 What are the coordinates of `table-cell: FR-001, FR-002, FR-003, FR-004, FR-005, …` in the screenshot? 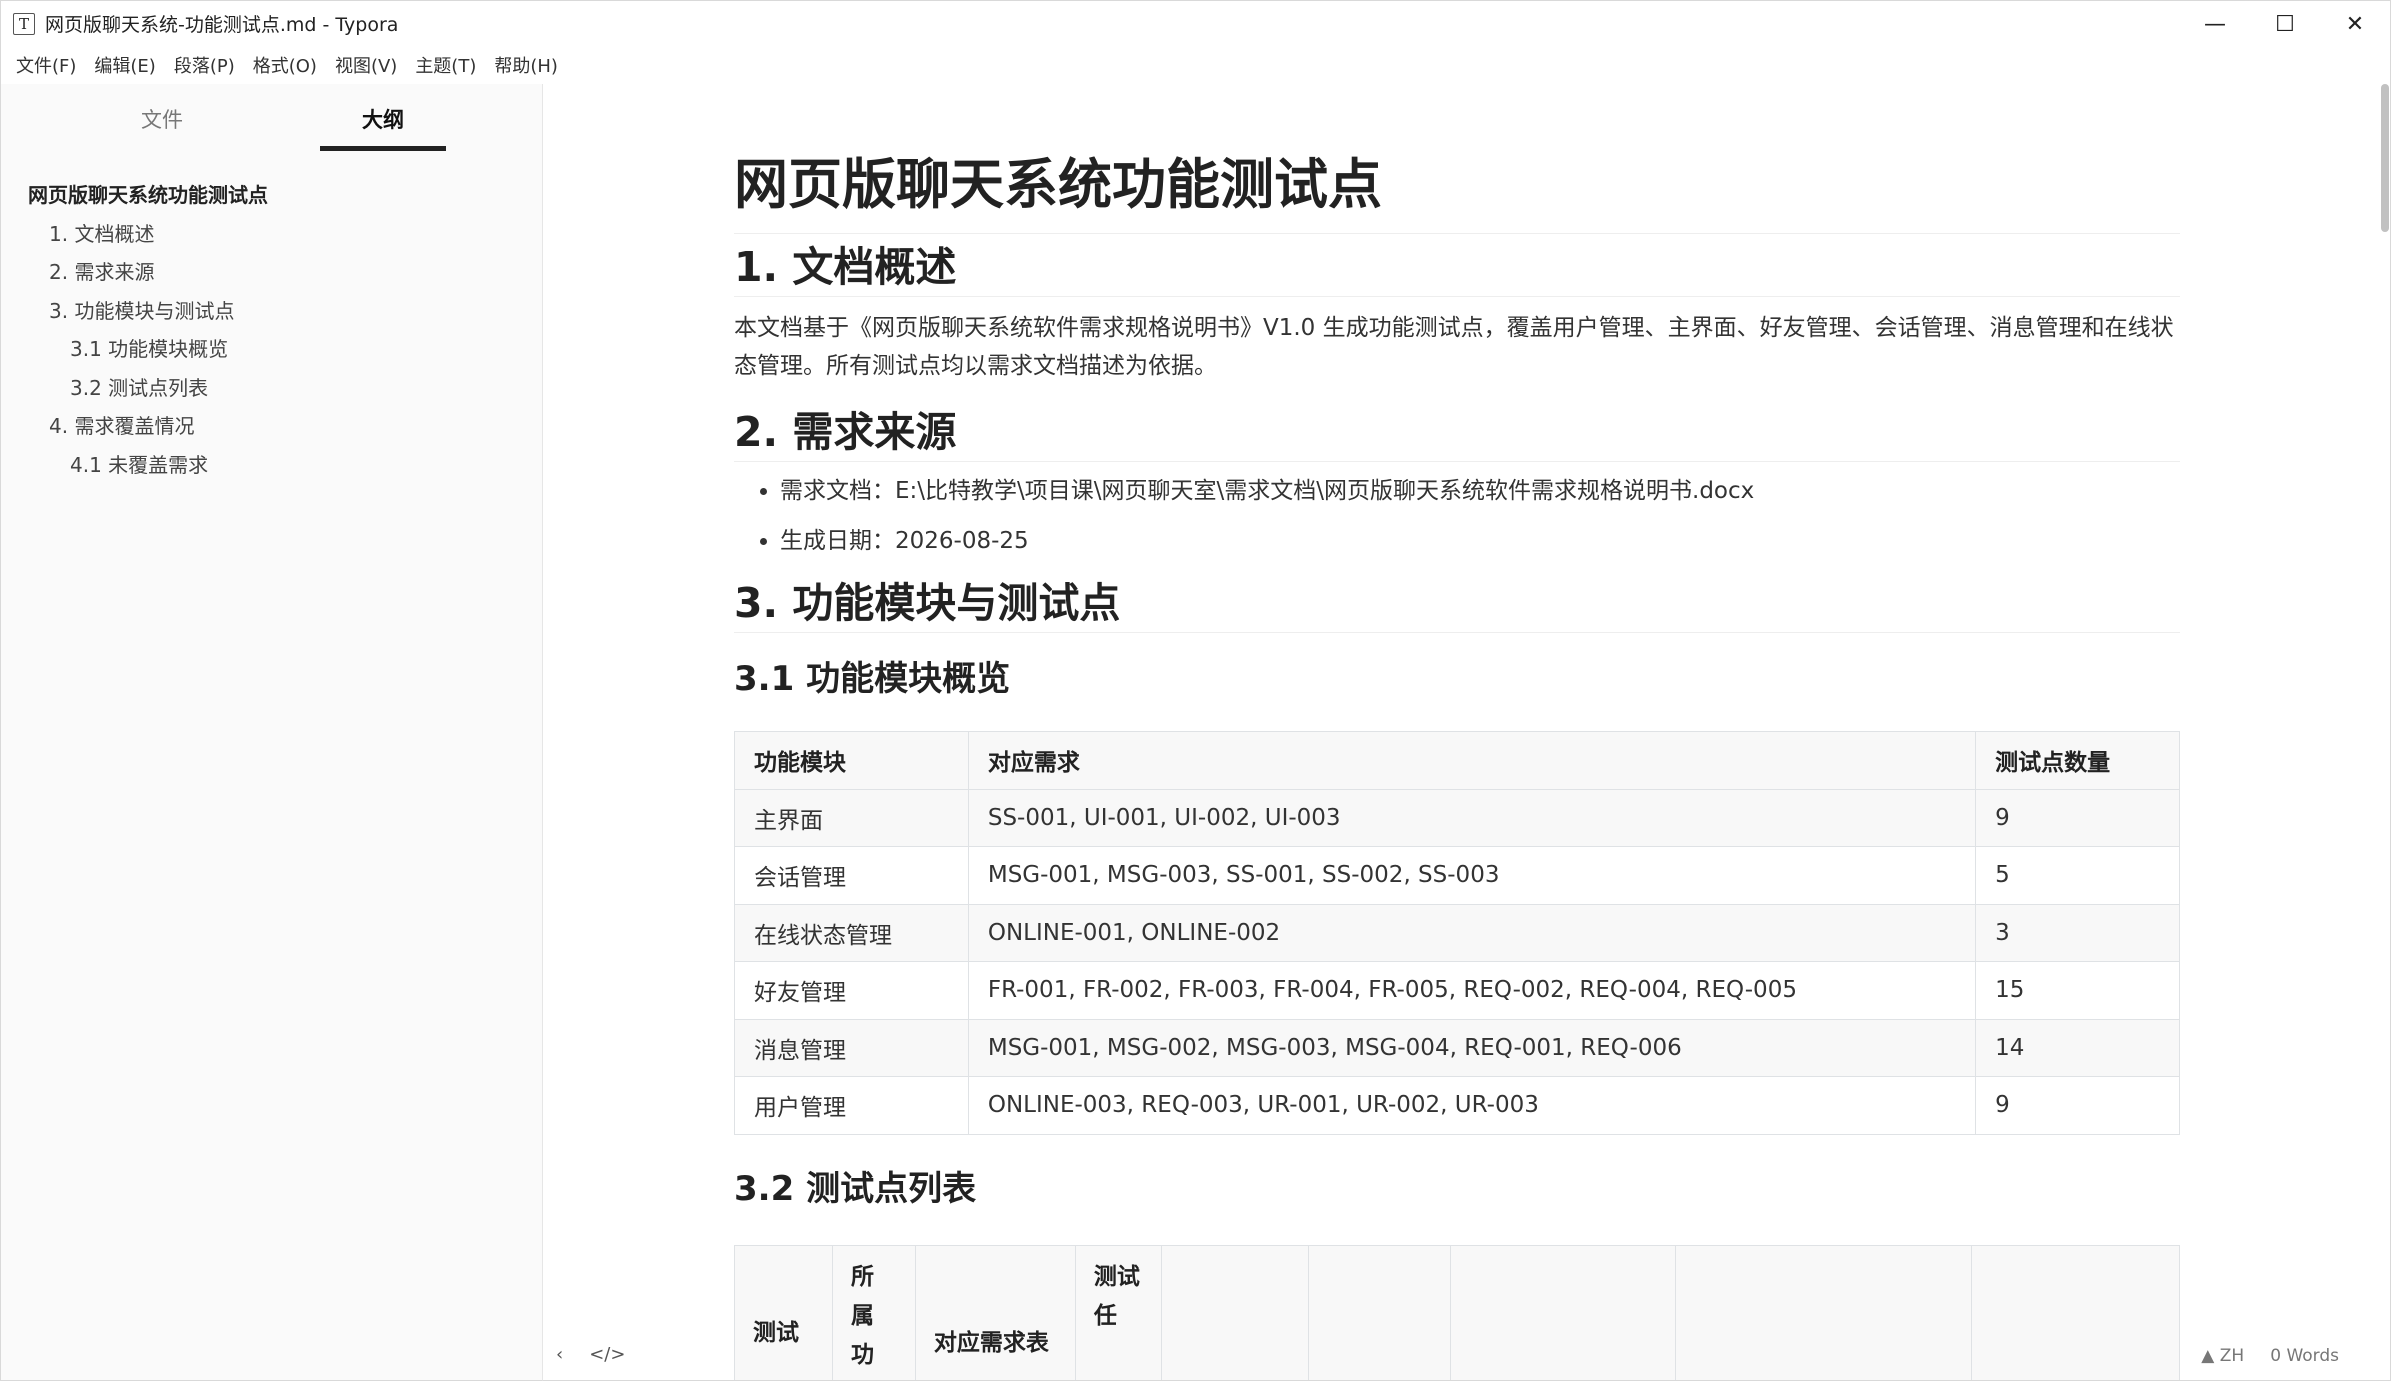 It's located at (1472, 990).